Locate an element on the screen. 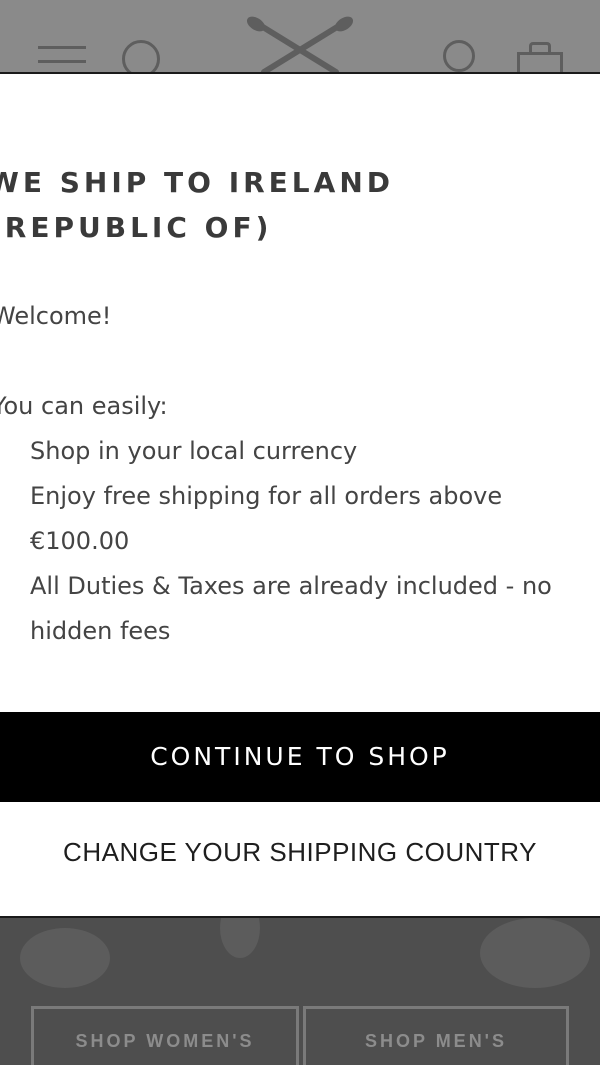 The width and height of the screenshot is (600, 1065). user-icon is located at coordinates (457, 56).